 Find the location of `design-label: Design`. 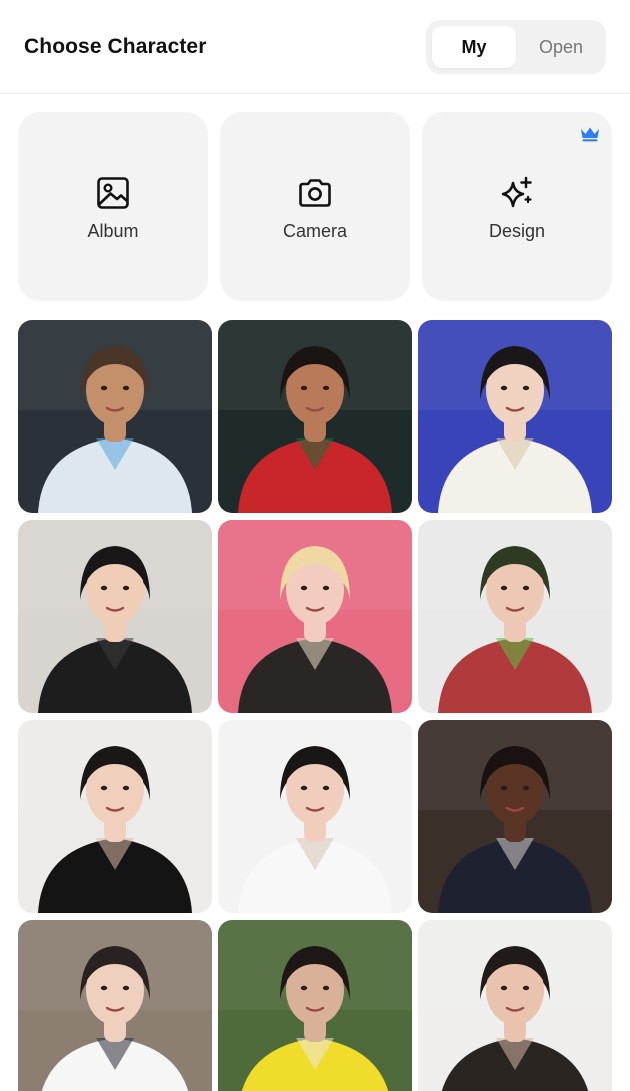

design-label: Design is located at coordinates (517, 231).